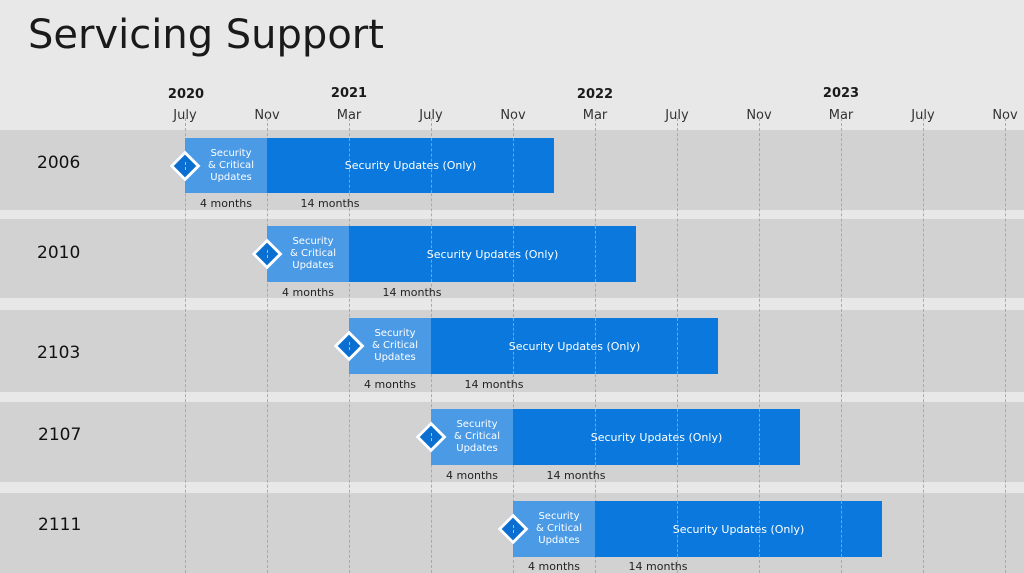 Image resolution: width=1024 pixels, height=573 pixels. Describe the element at coordinates (59, 163) in the screenshot. I see `version-label: 2006` at that location.